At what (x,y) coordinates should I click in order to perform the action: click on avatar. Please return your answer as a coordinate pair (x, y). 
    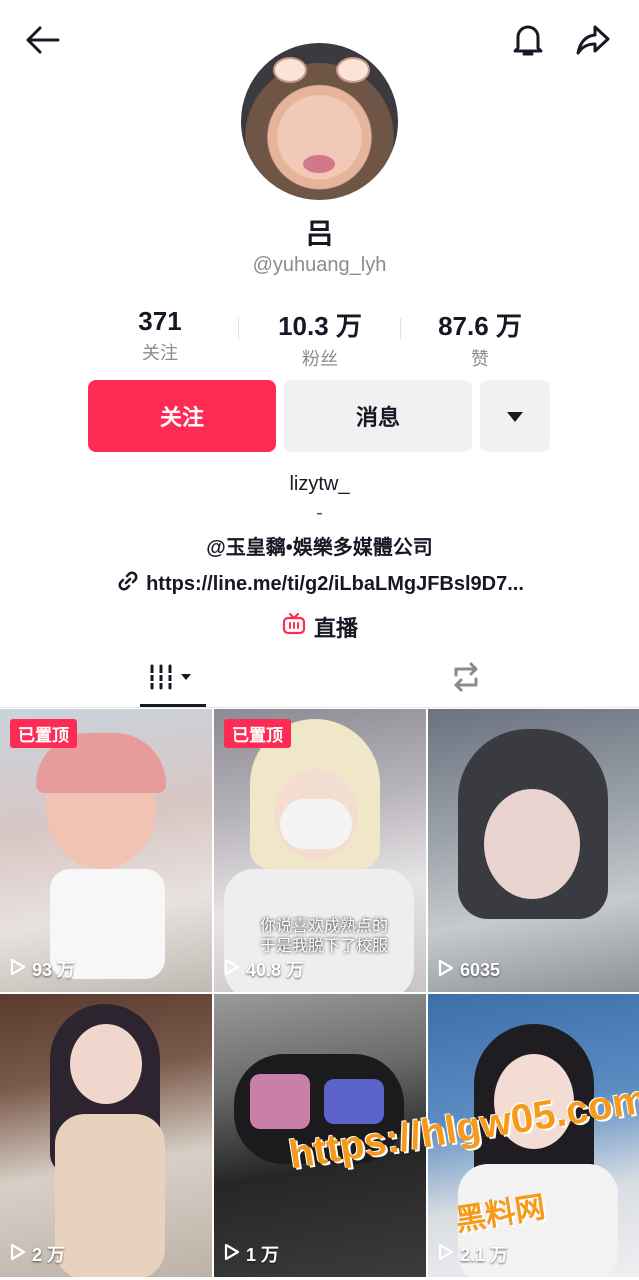
    Looking at the image, I should click on (319, 121).